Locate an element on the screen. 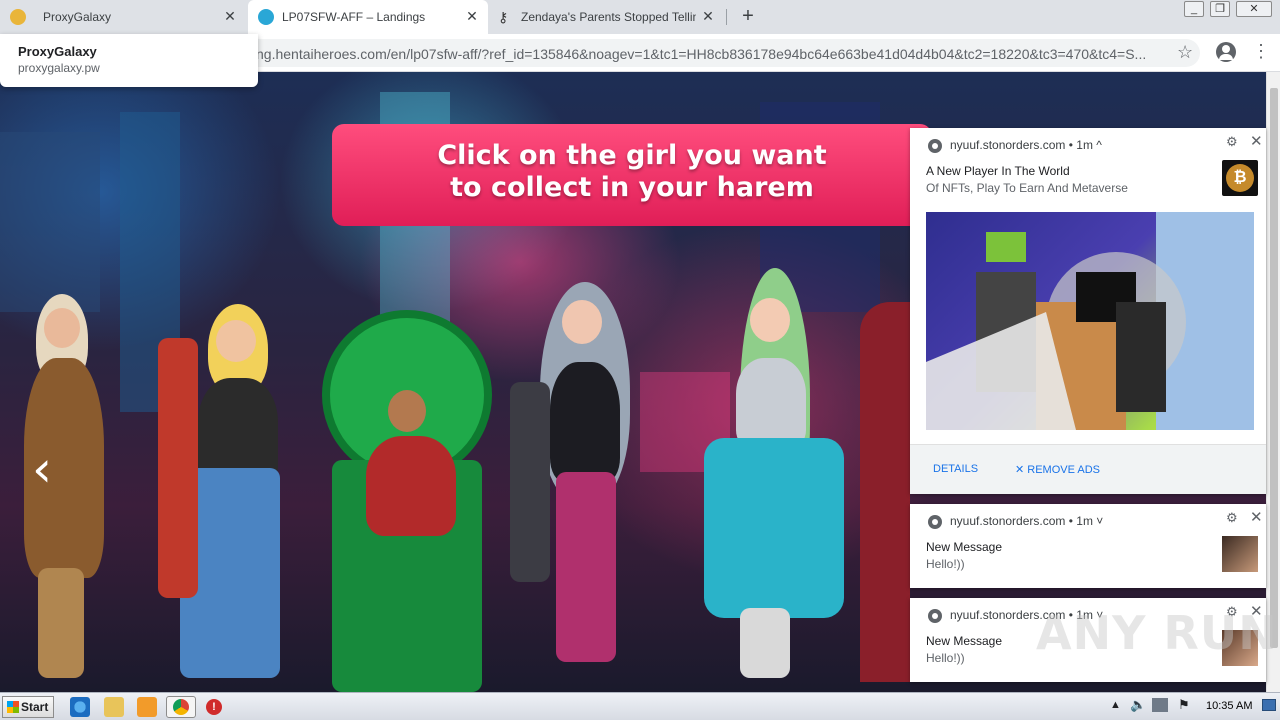 This screenshot has width=1280, height=720. notification-actions: DETAILS ✕ REMOVE ADS is located at coordinates (1088, 469).